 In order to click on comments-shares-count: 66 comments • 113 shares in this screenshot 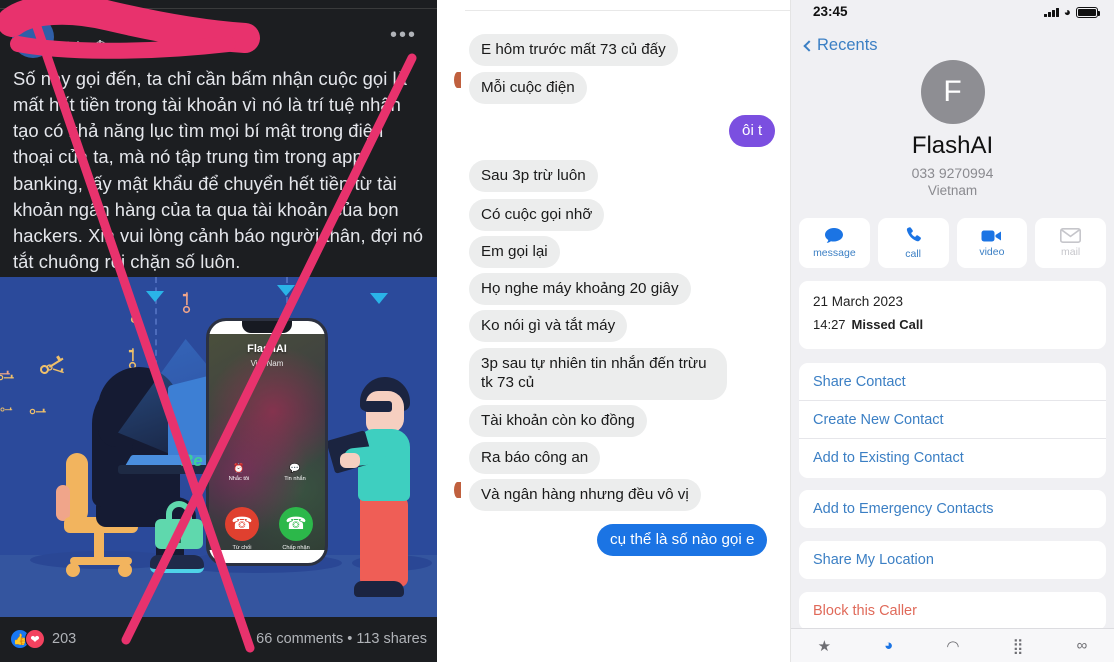, I will do `click(341, 639)`.